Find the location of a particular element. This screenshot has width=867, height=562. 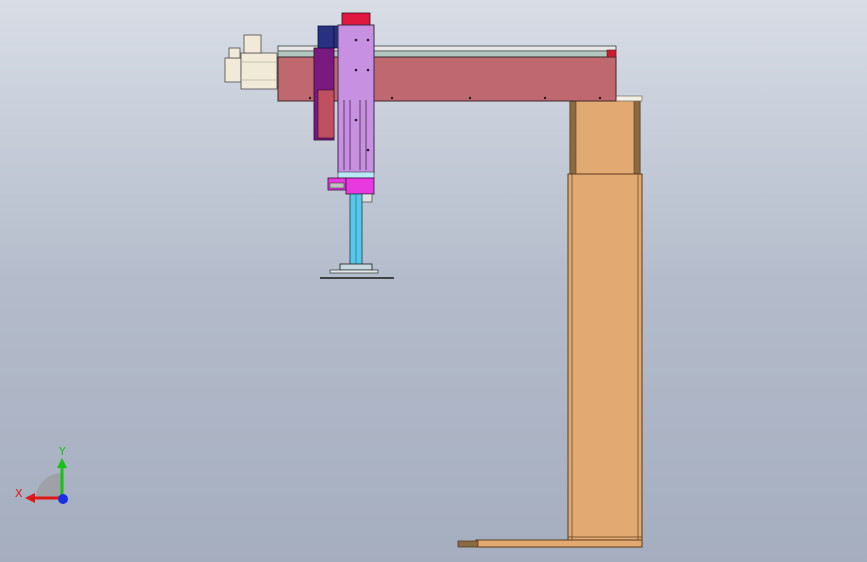

servo-motor is located at coordinates (251, 62).